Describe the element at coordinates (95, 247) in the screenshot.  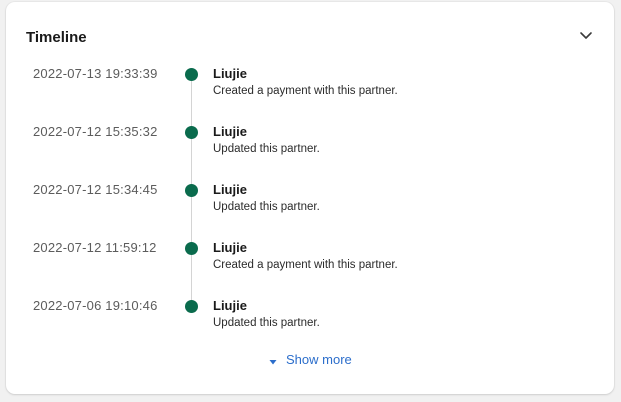
I see `entry-timestamp: 2022-07-12 11:59:12` at that location.